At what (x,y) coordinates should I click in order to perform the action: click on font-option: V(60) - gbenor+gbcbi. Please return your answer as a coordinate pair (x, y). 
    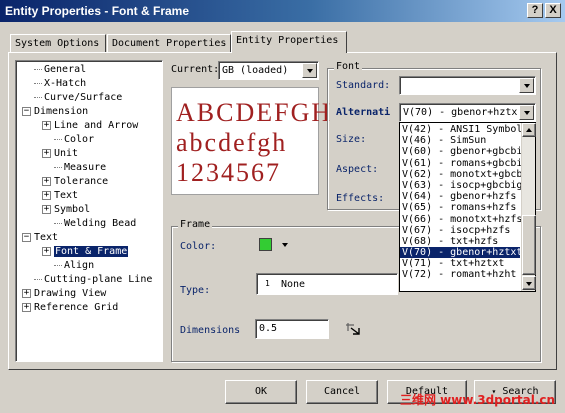
    Looking at the image, I should click on (461, 151).